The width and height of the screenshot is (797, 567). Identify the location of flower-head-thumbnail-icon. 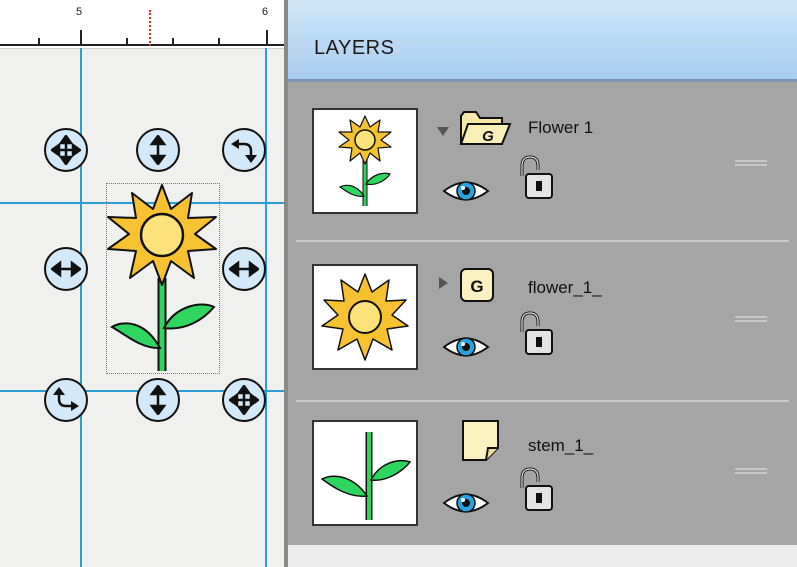
(365, 317).